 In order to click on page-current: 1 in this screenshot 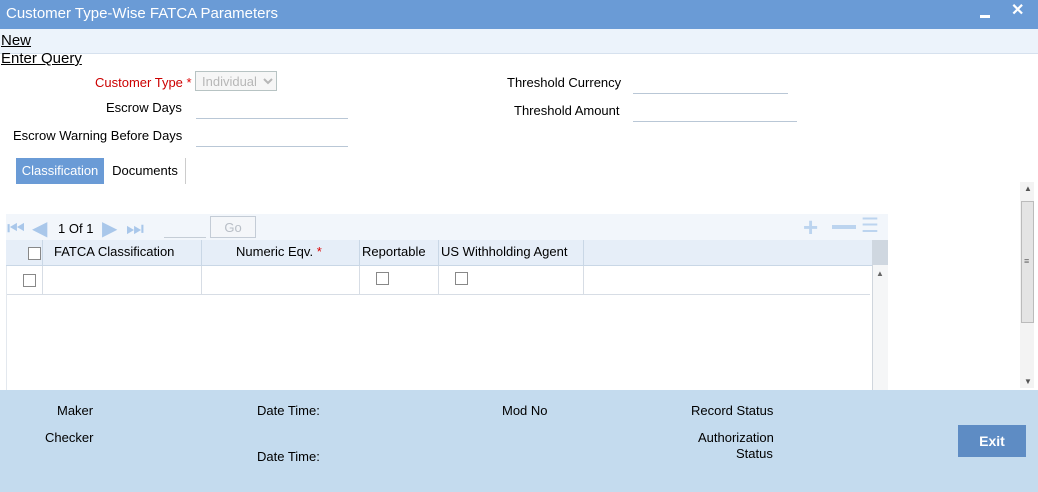, I will do `click(62, 228)`.